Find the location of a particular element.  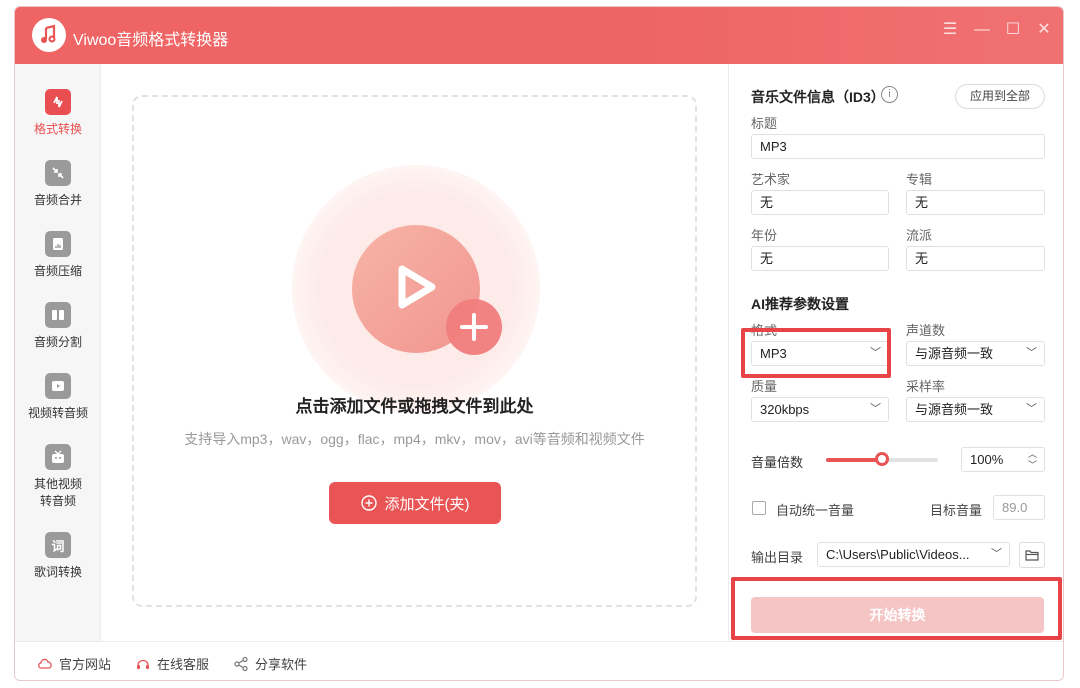

headset-icon is located at coordinates (143, 664).